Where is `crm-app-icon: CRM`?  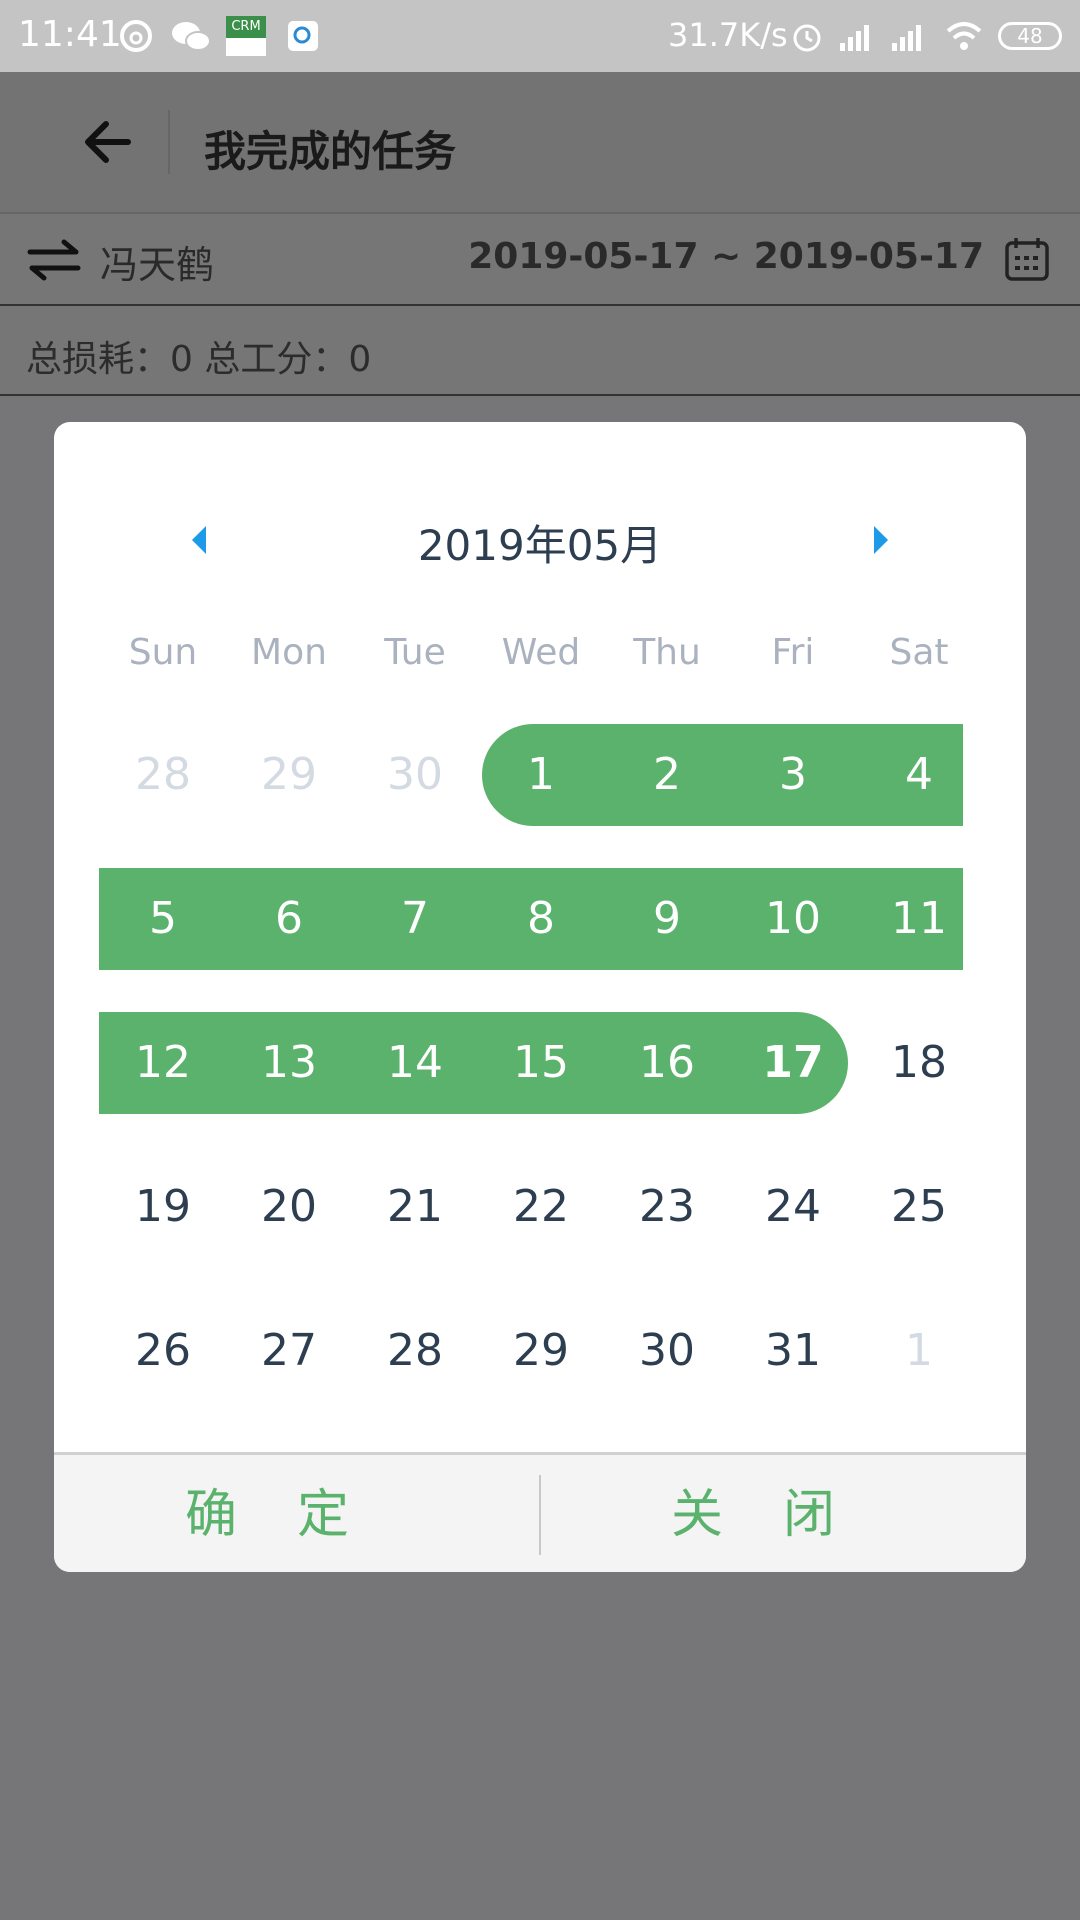 crm-app-icon: CRM is located at coordinates (246, 36).